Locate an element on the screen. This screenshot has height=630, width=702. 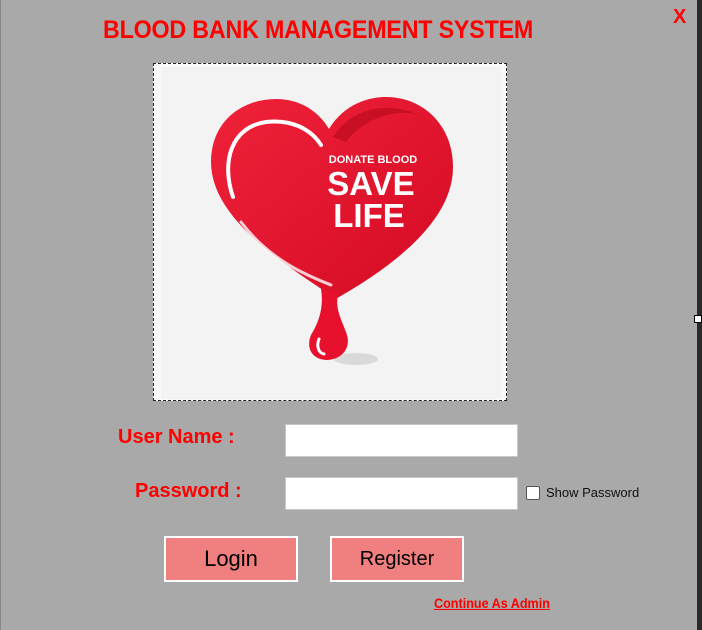
username-input is located at coordinates (401, 440).